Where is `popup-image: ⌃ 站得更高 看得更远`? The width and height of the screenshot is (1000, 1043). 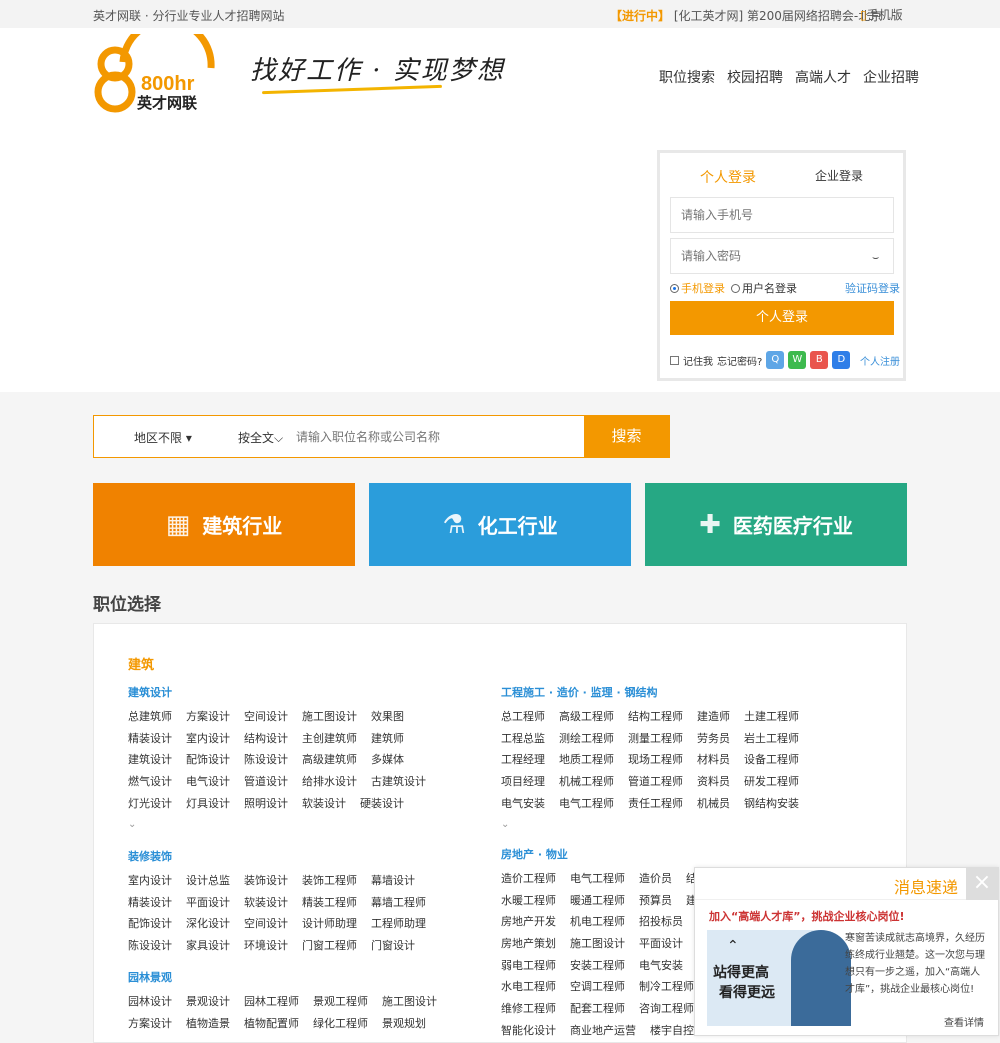
popup-image: ⌃ 站得更高 看得更远 is located at coordinates (779, 978).